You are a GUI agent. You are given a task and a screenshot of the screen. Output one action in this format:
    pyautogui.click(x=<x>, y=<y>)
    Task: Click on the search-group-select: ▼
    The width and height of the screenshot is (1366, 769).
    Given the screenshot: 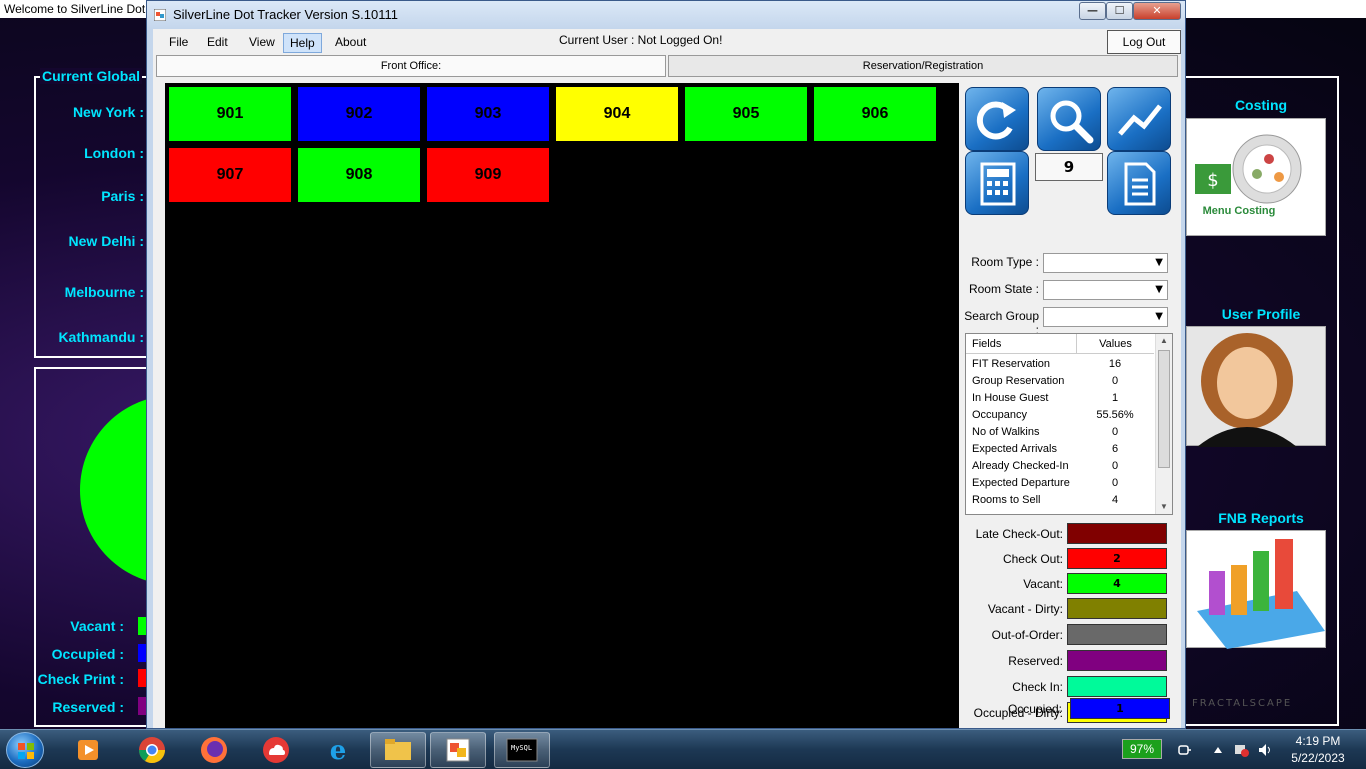 What is the action you would take?
    pyautogui.click(x=1105, y=317)
    